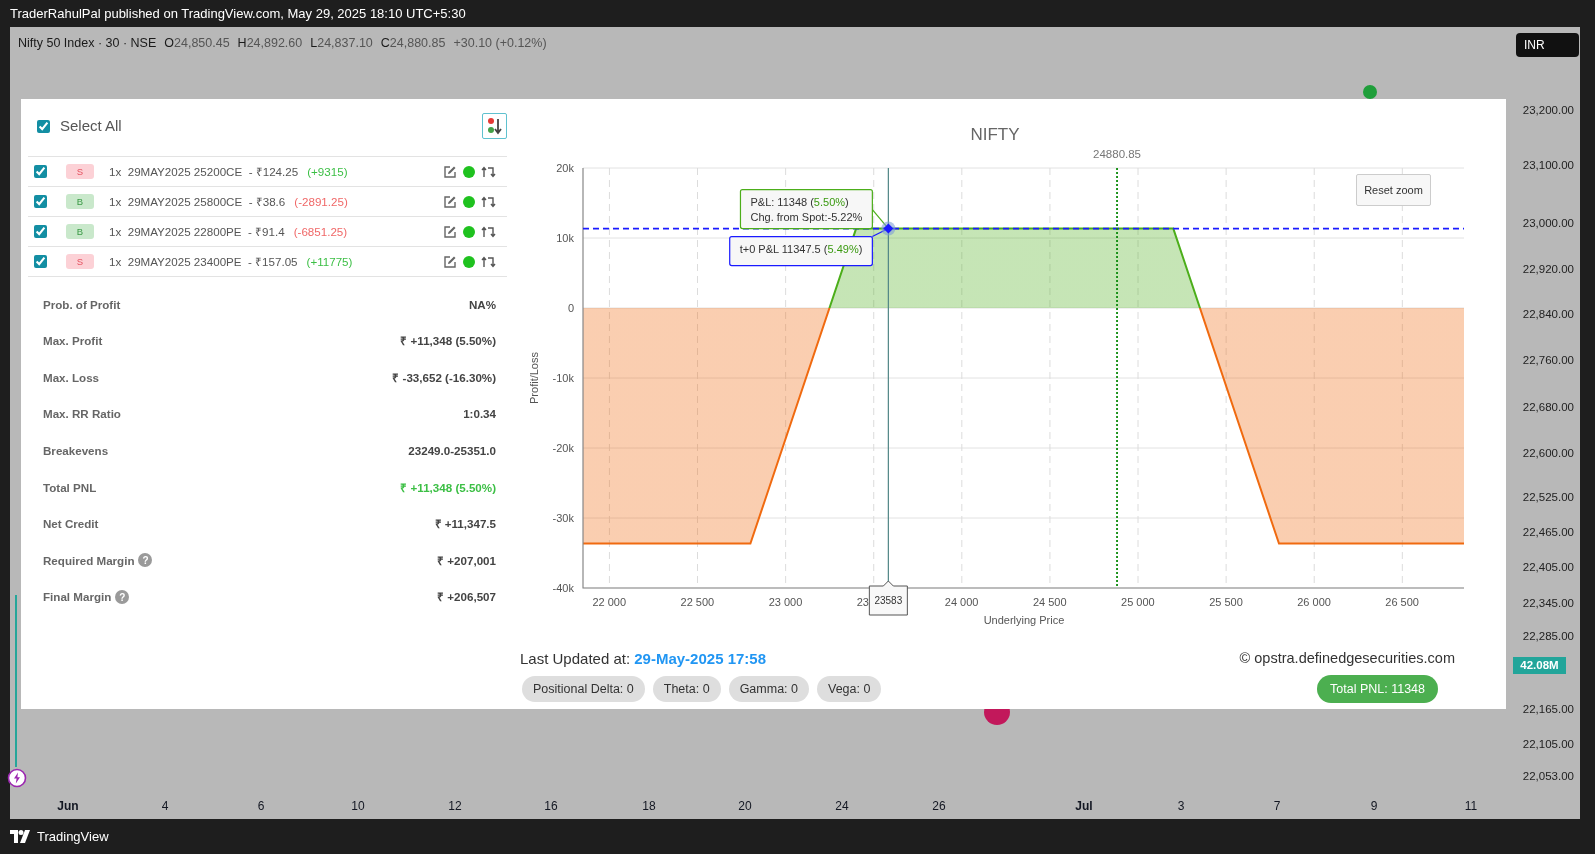 Image resolution: width=1595 pixels, height=854 pixels. I want to click on tick-label: -30k, so click(563, 518).